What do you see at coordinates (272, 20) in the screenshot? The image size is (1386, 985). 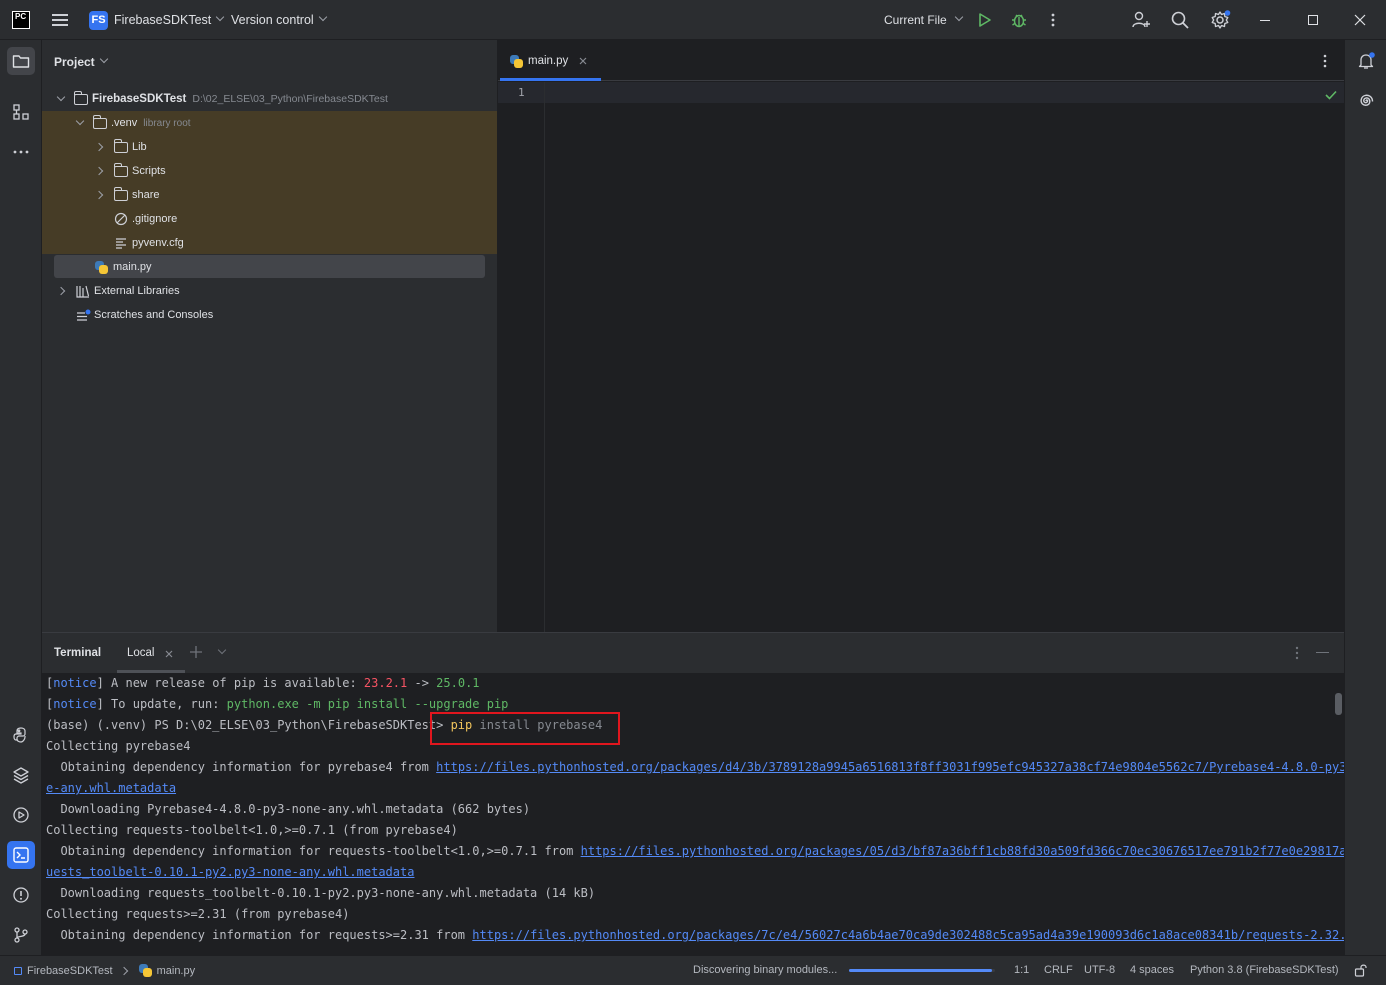 I see `version-control-label: Version control` at bounding box center [272, 20].